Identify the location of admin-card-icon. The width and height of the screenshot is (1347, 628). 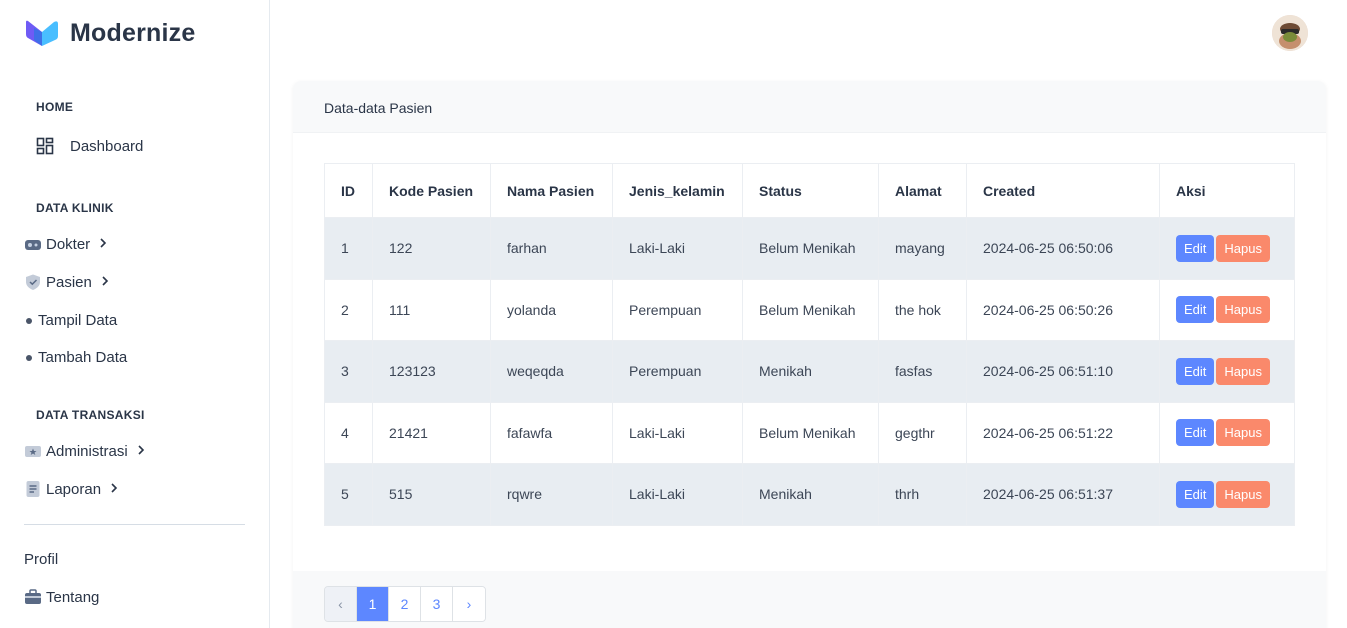
(33, 451).